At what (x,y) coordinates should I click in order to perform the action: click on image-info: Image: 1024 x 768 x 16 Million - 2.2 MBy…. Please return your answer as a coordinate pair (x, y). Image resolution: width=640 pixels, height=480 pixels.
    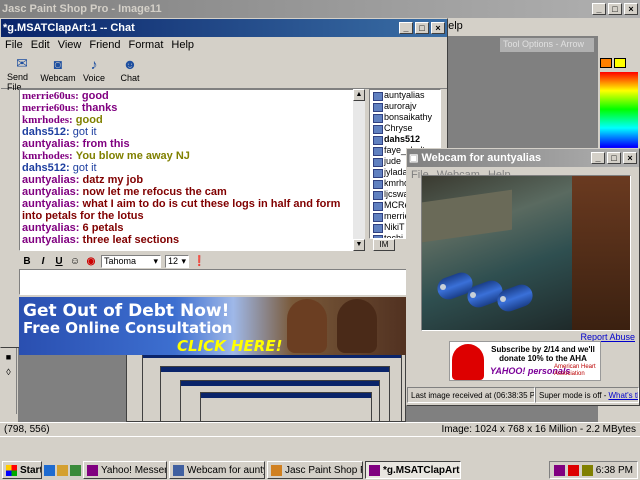
    Looking at the image, I should click on (538, 429).